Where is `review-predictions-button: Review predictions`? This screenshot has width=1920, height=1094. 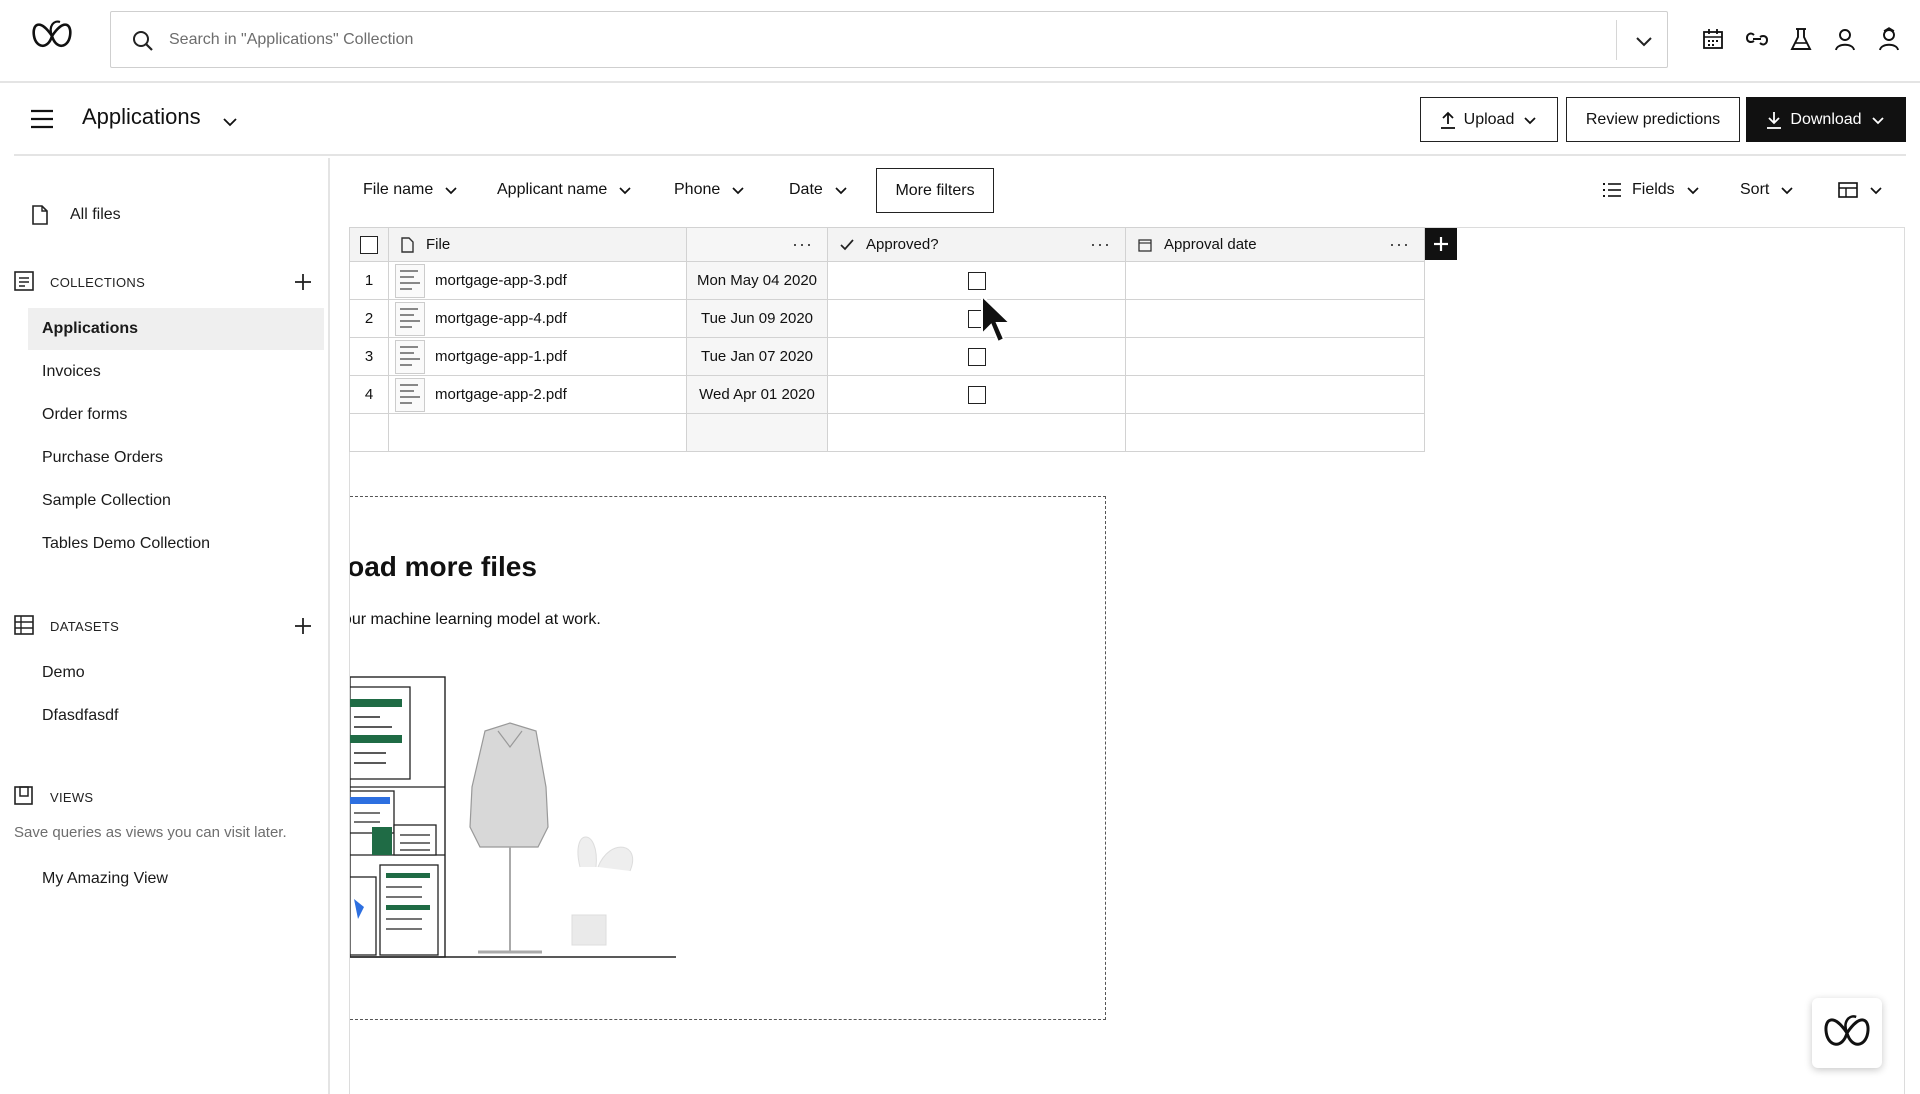
review-predictions-button: Review predictions is located at coordinates (1653, 119).